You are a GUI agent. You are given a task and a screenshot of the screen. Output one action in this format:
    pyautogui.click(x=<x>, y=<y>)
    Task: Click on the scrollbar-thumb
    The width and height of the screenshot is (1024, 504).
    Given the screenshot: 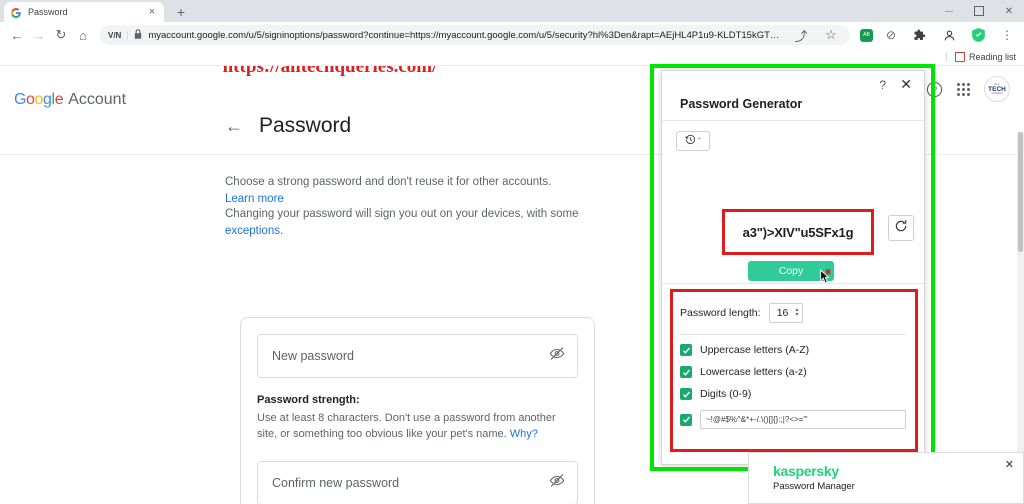 What is the action you would take?
    pyautogui.click(x=1020, y=192)
    